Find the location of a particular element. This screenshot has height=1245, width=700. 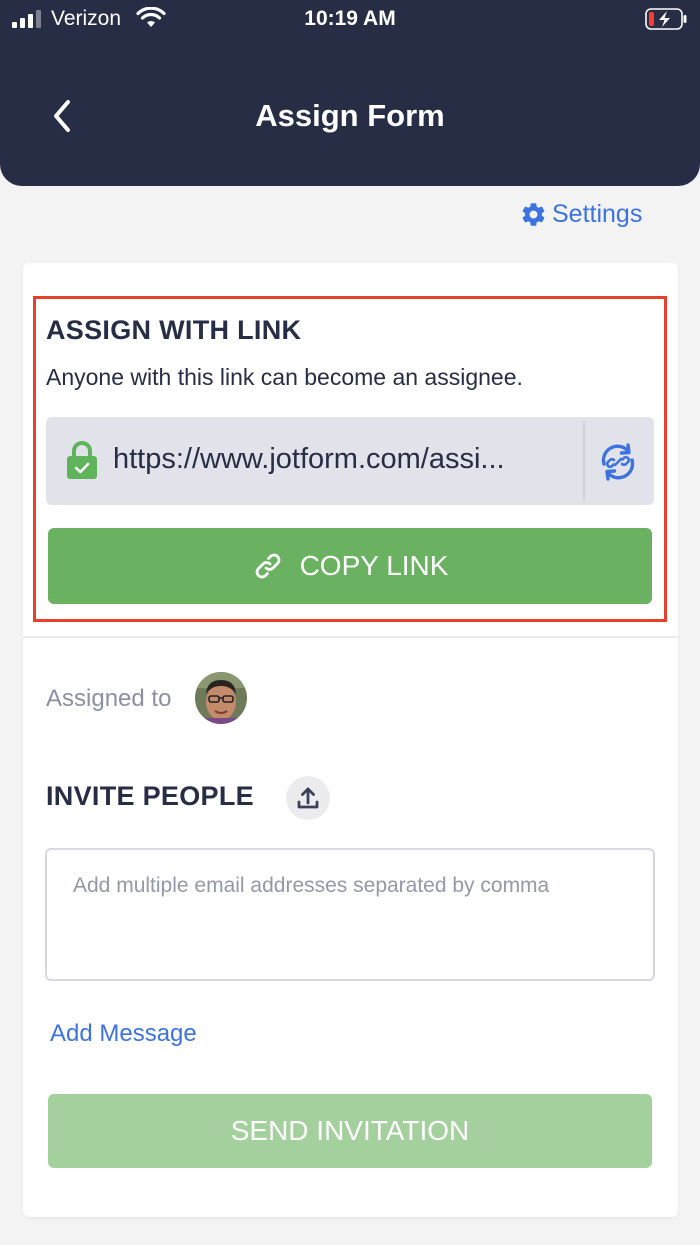

send-invitation-label: SEND INVITATION is located at coordinates (350, 1130).